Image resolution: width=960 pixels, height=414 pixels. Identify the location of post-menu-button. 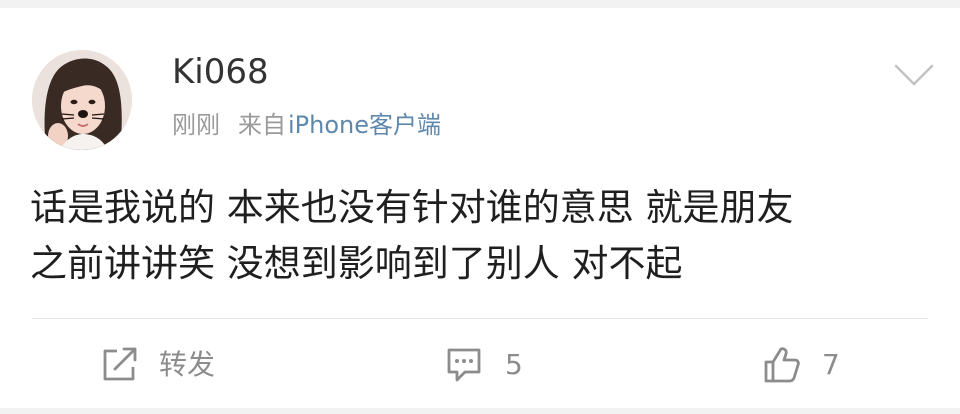
(914, 75).